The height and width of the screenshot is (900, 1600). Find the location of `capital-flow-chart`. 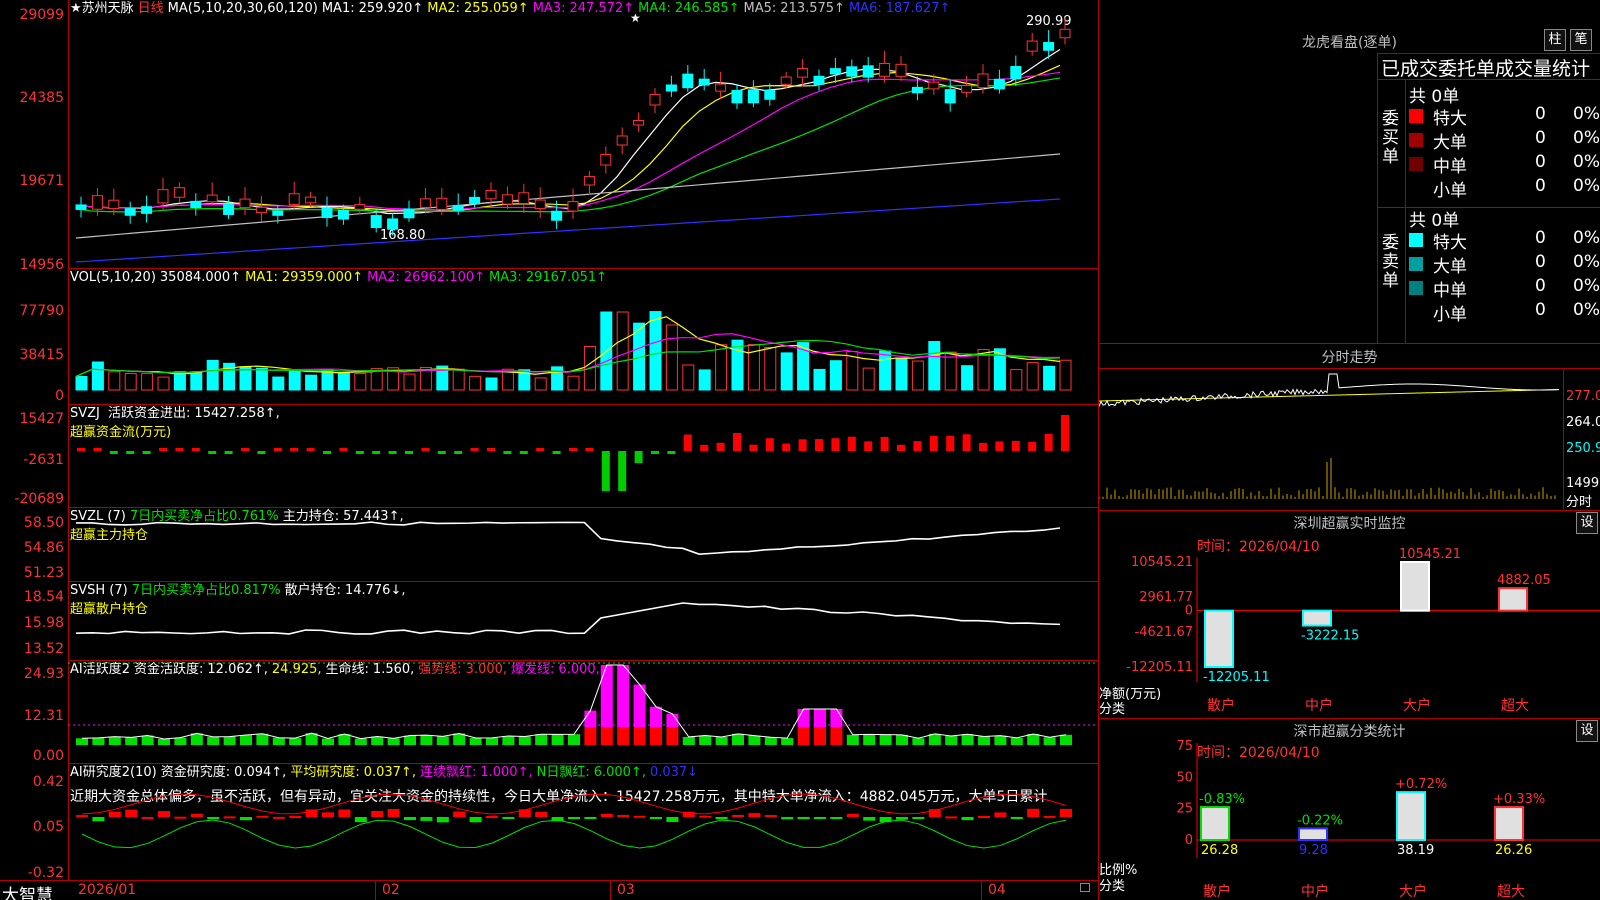

capital-flow-chart is located at coordinates (583, 455).